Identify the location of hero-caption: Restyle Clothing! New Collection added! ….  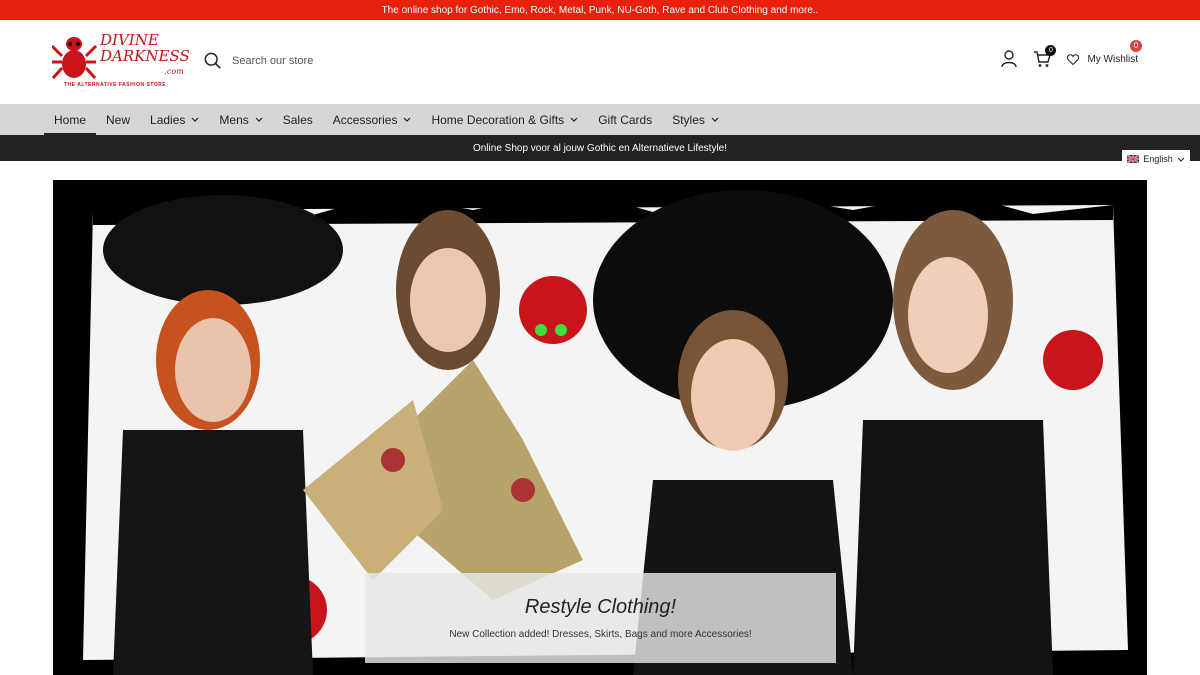
(600, 618).